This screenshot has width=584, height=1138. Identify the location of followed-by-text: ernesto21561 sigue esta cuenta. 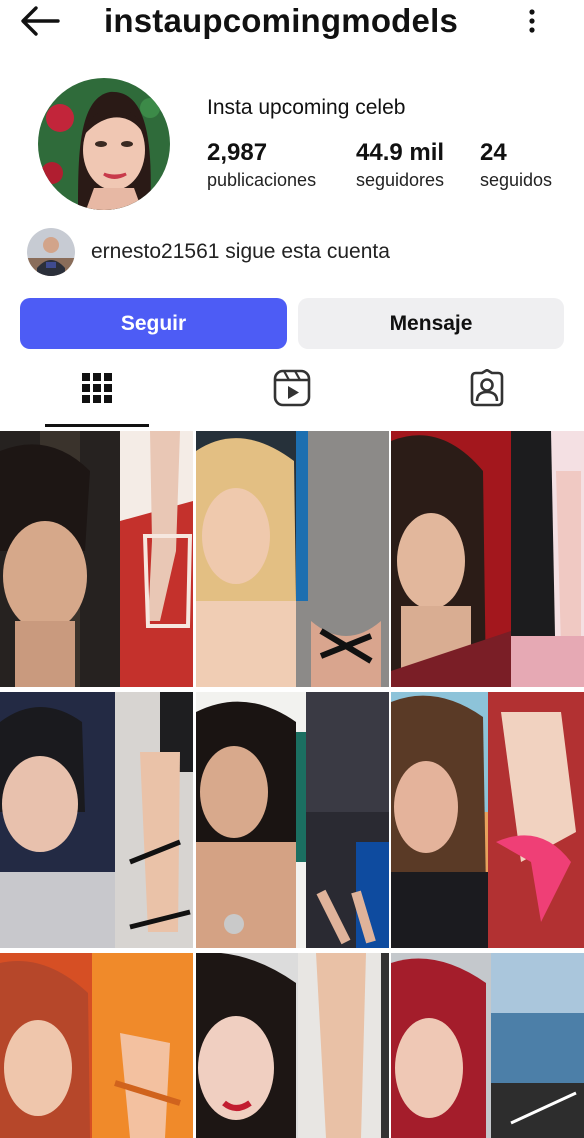
(240, 252).